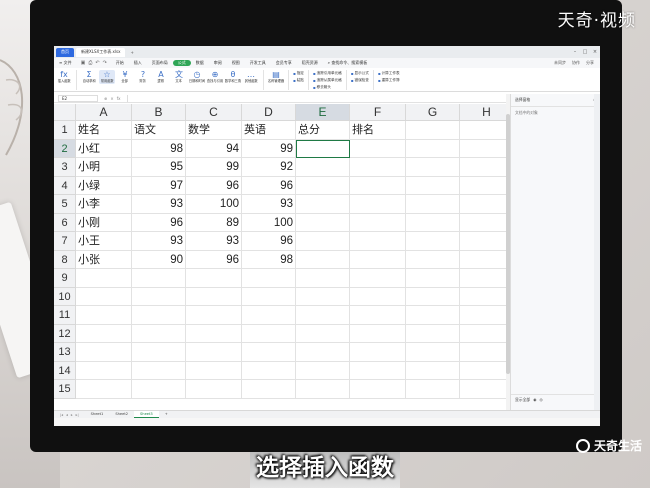 The height and width of the screenshot is (488, 650). I want to click on ribbon-button: θ 数学和三角, so click(233, 77).